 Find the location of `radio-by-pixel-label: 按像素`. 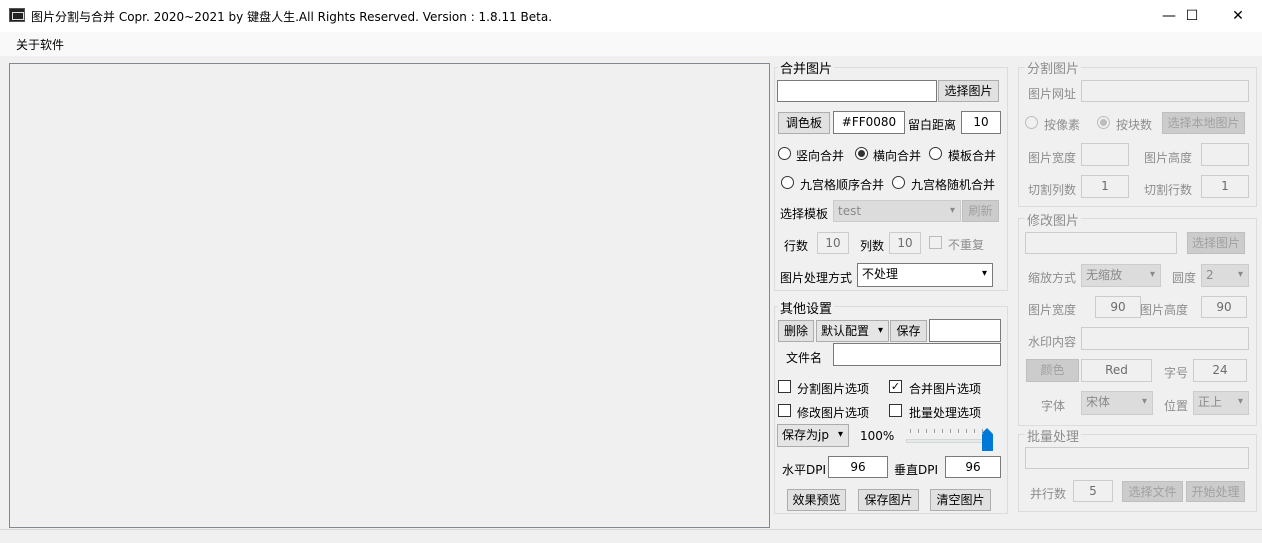

radio-by-pixel-label: 按像素 is located at coordinates (1062, 125).